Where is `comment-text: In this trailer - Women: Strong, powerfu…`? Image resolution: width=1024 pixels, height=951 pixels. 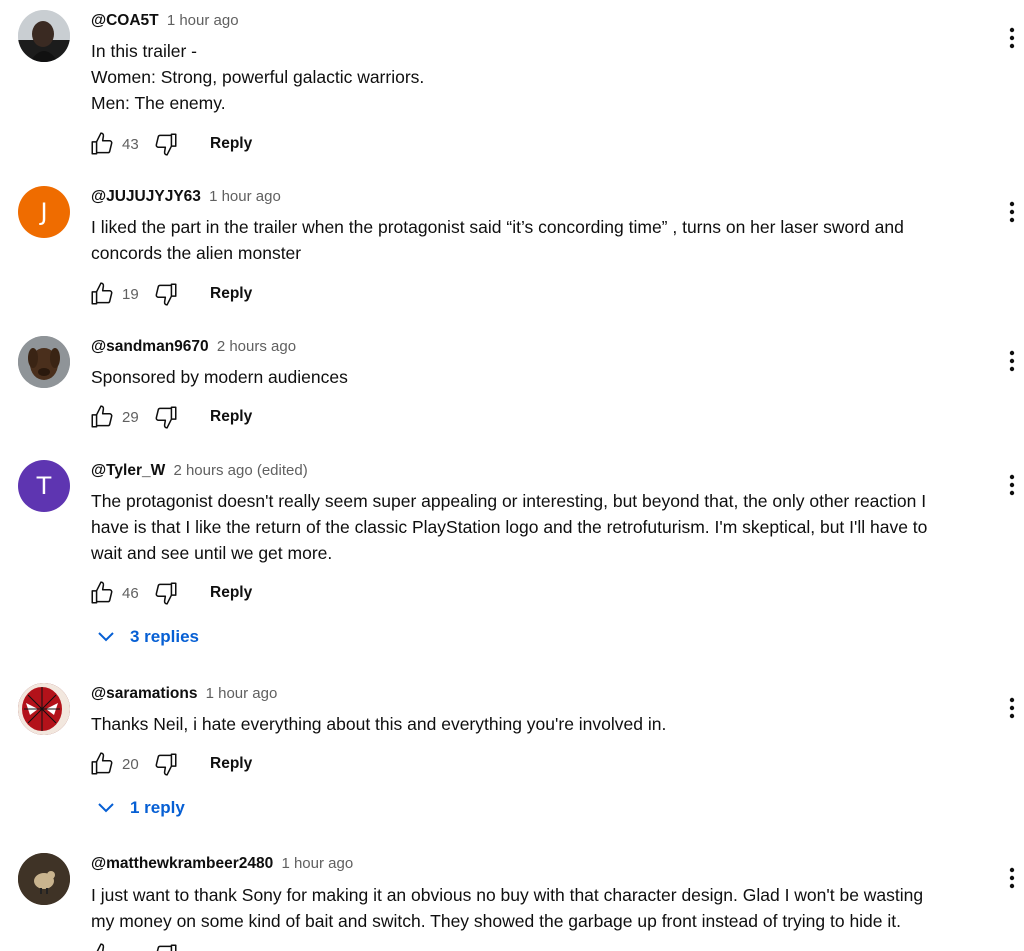 comment-text: In this trailer - Women: Strong, powerfu… is located at coordinates (541, 77).